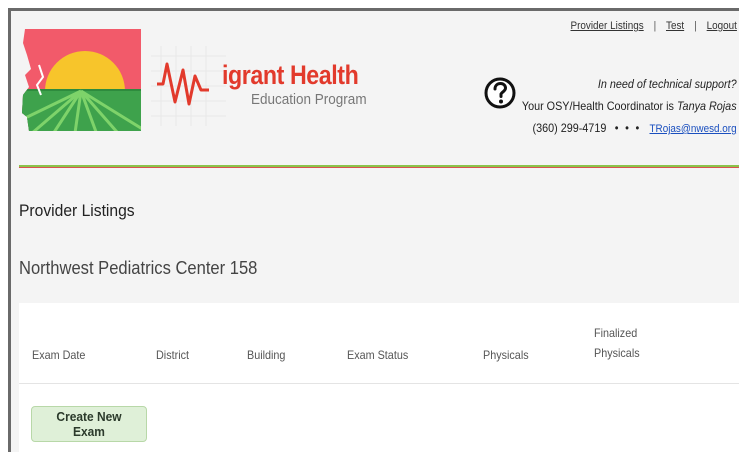 The width and height of the screenshot is (739, 452). Describe the element at coordinates (693, 129) in the screenshot. I see `coordinator-email-link: TRojas@nwesd.org` at that location.